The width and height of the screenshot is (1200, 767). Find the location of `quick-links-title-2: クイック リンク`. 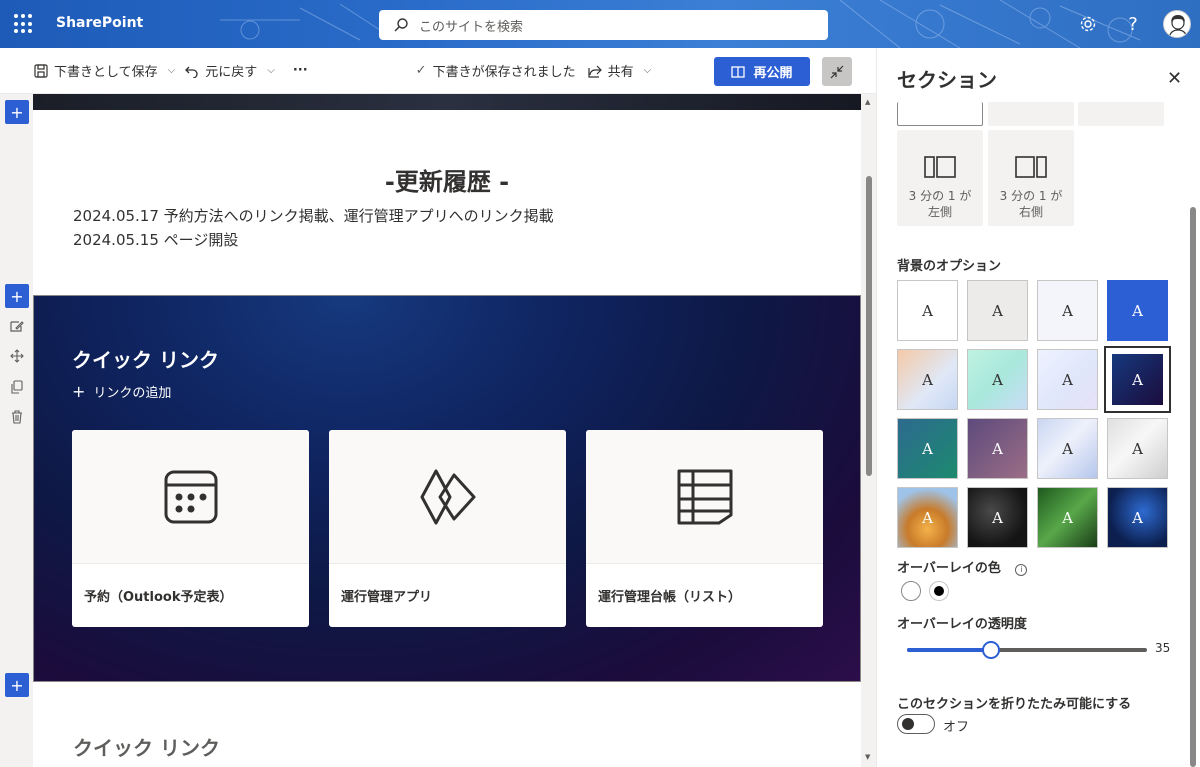

quick-links-title-2: クイック リンク is located at coordinates (146, 746).